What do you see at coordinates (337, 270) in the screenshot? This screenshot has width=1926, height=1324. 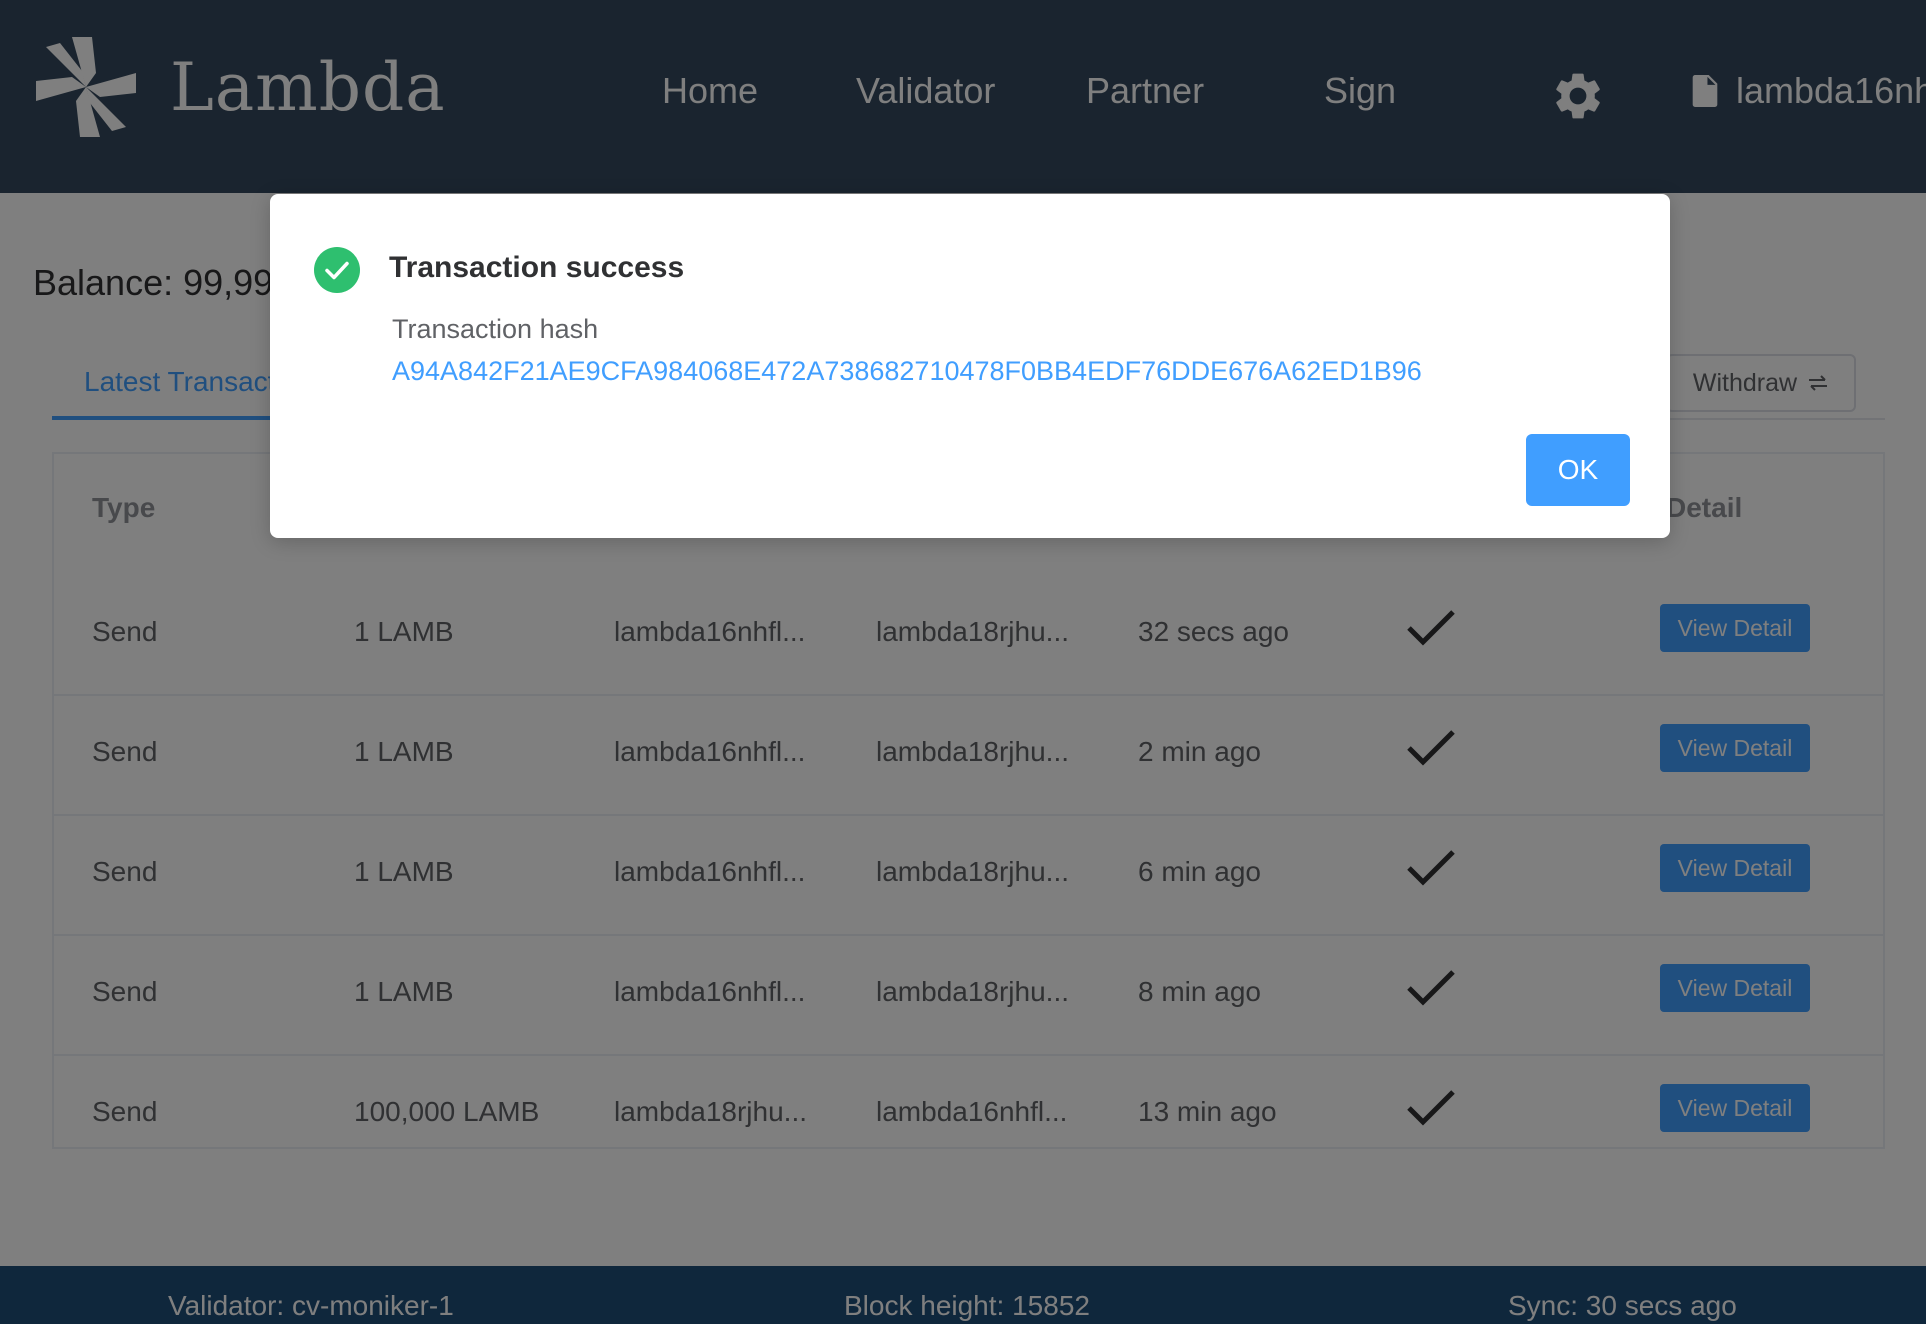 I see `success-check-icon` at bounding box center [337, 270].